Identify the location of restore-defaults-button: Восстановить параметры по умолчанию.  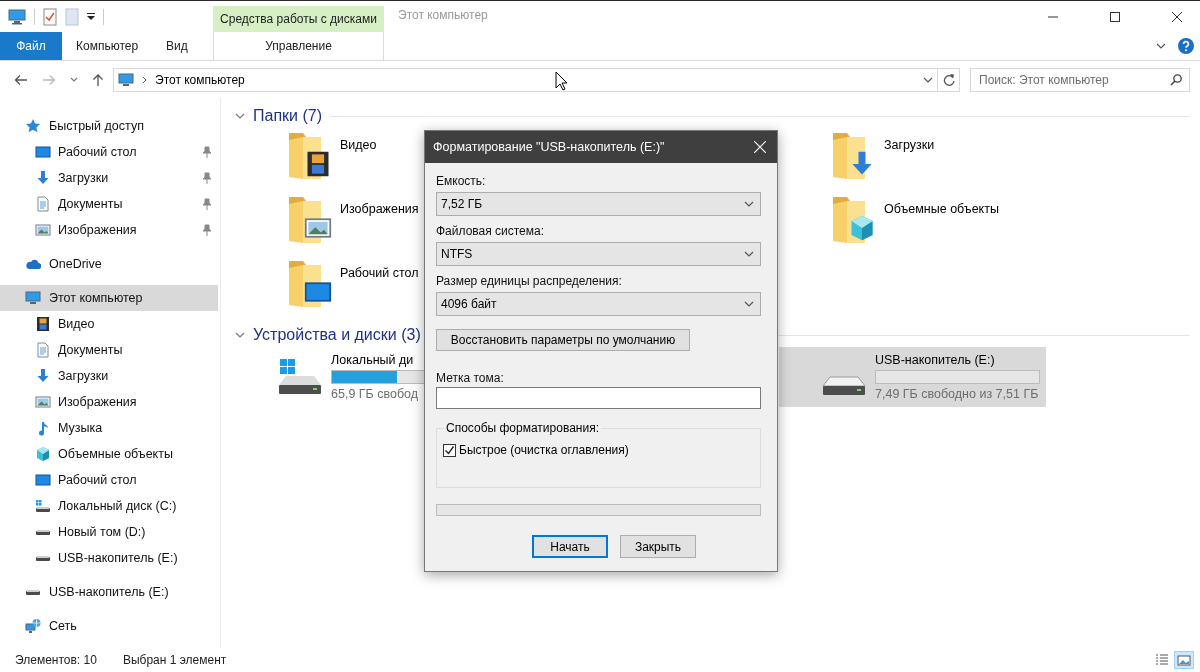
(563, 340).